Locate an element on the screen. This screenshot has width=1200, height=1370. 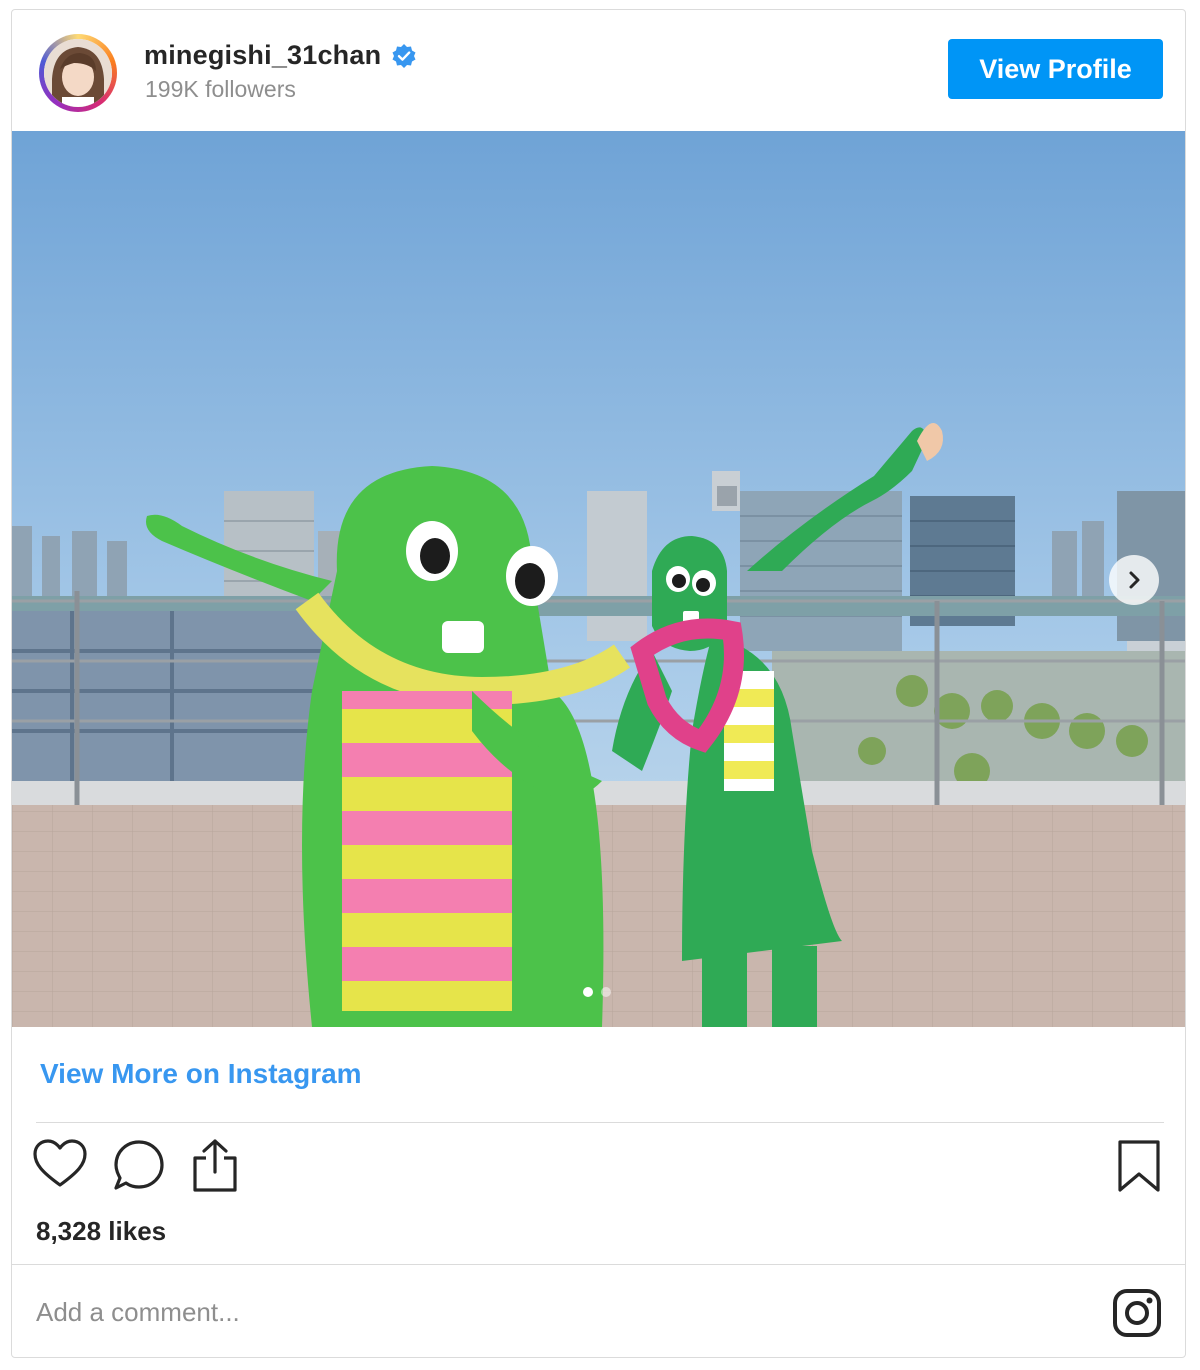
followers-count: 199K followers is located at coordinates (220, 89).